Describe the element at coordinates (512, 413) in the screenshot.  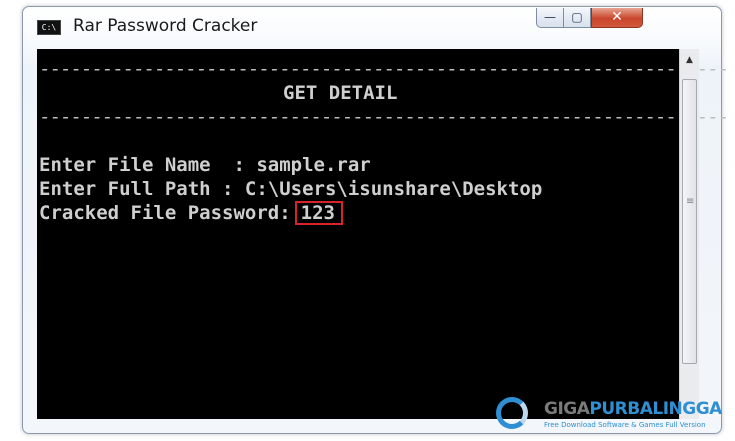
I see `watermark-logo-icon` at that location.